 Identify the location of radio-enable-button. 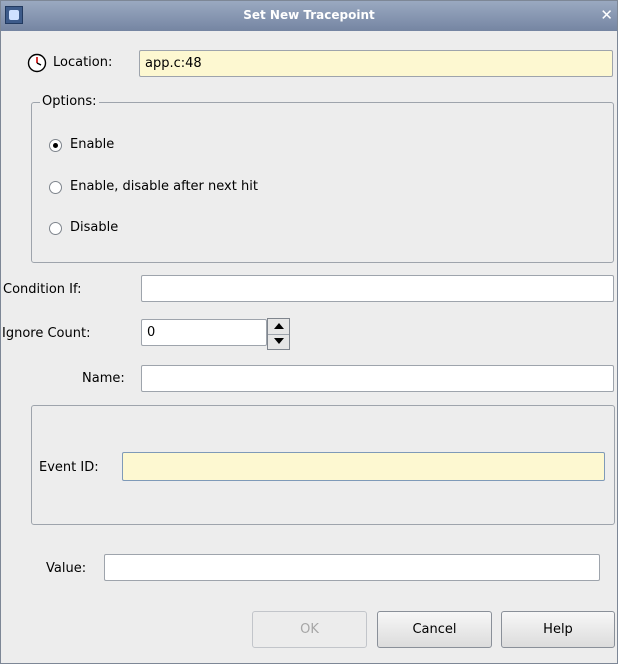
(55, 145).